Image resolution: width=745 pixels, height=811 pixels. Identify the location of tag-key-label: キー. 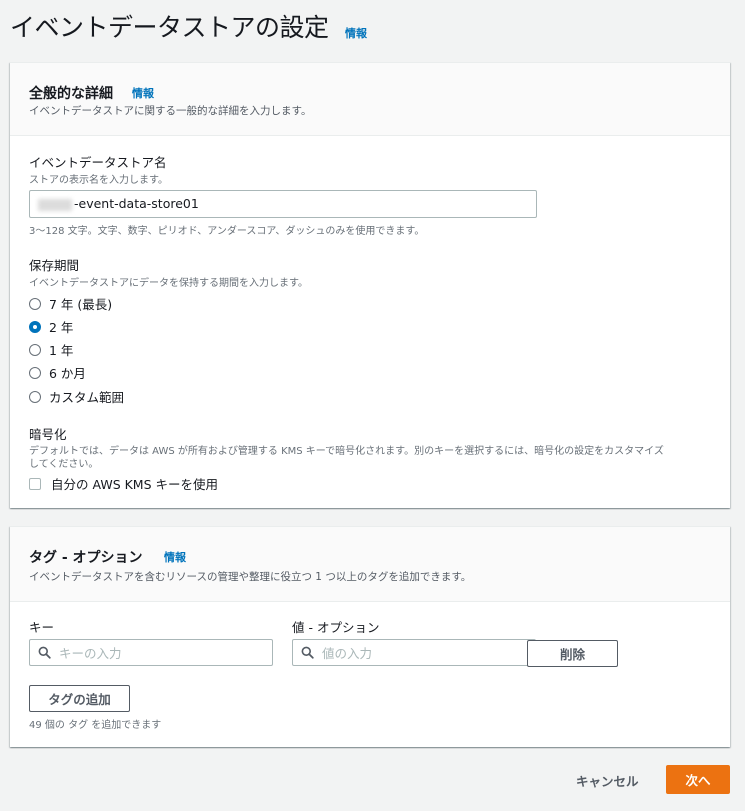
(42, 627).